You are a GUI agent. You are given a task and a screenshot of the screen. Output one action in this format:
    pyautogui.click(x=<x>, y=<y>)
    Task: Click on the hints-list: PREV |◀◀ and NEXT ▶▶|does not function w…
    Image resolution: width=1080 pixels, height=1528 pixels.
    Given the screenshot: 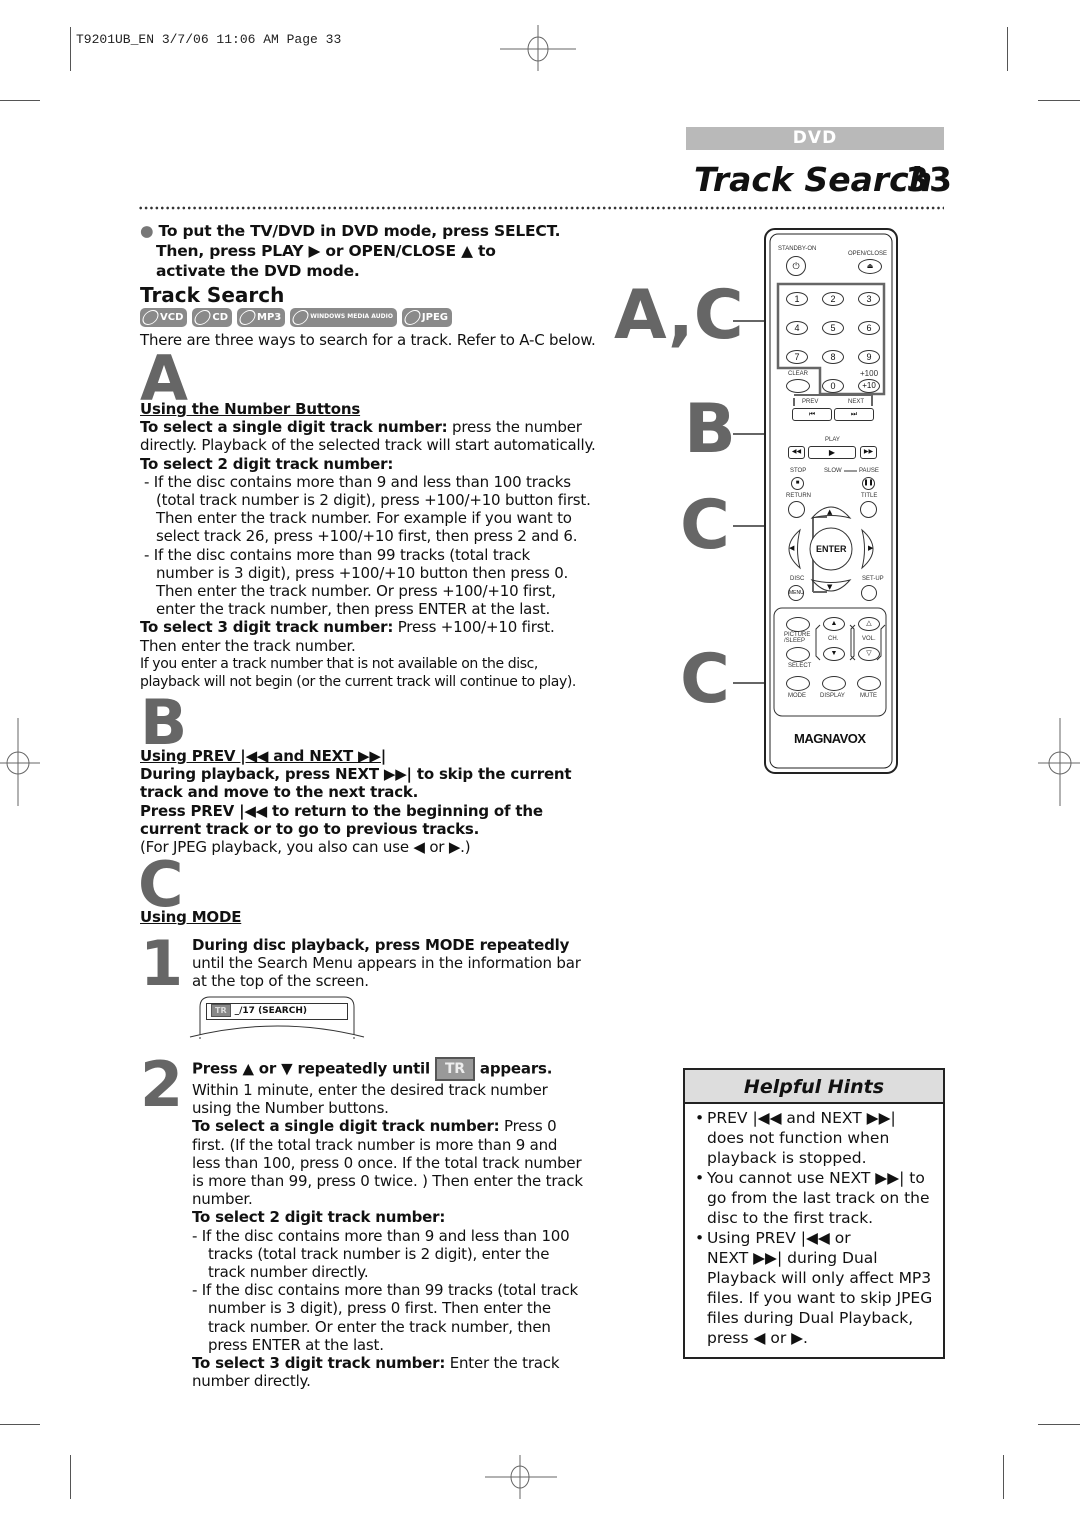 What is the action you would take?
    pyautogui.click(x=814, y=1226)
    